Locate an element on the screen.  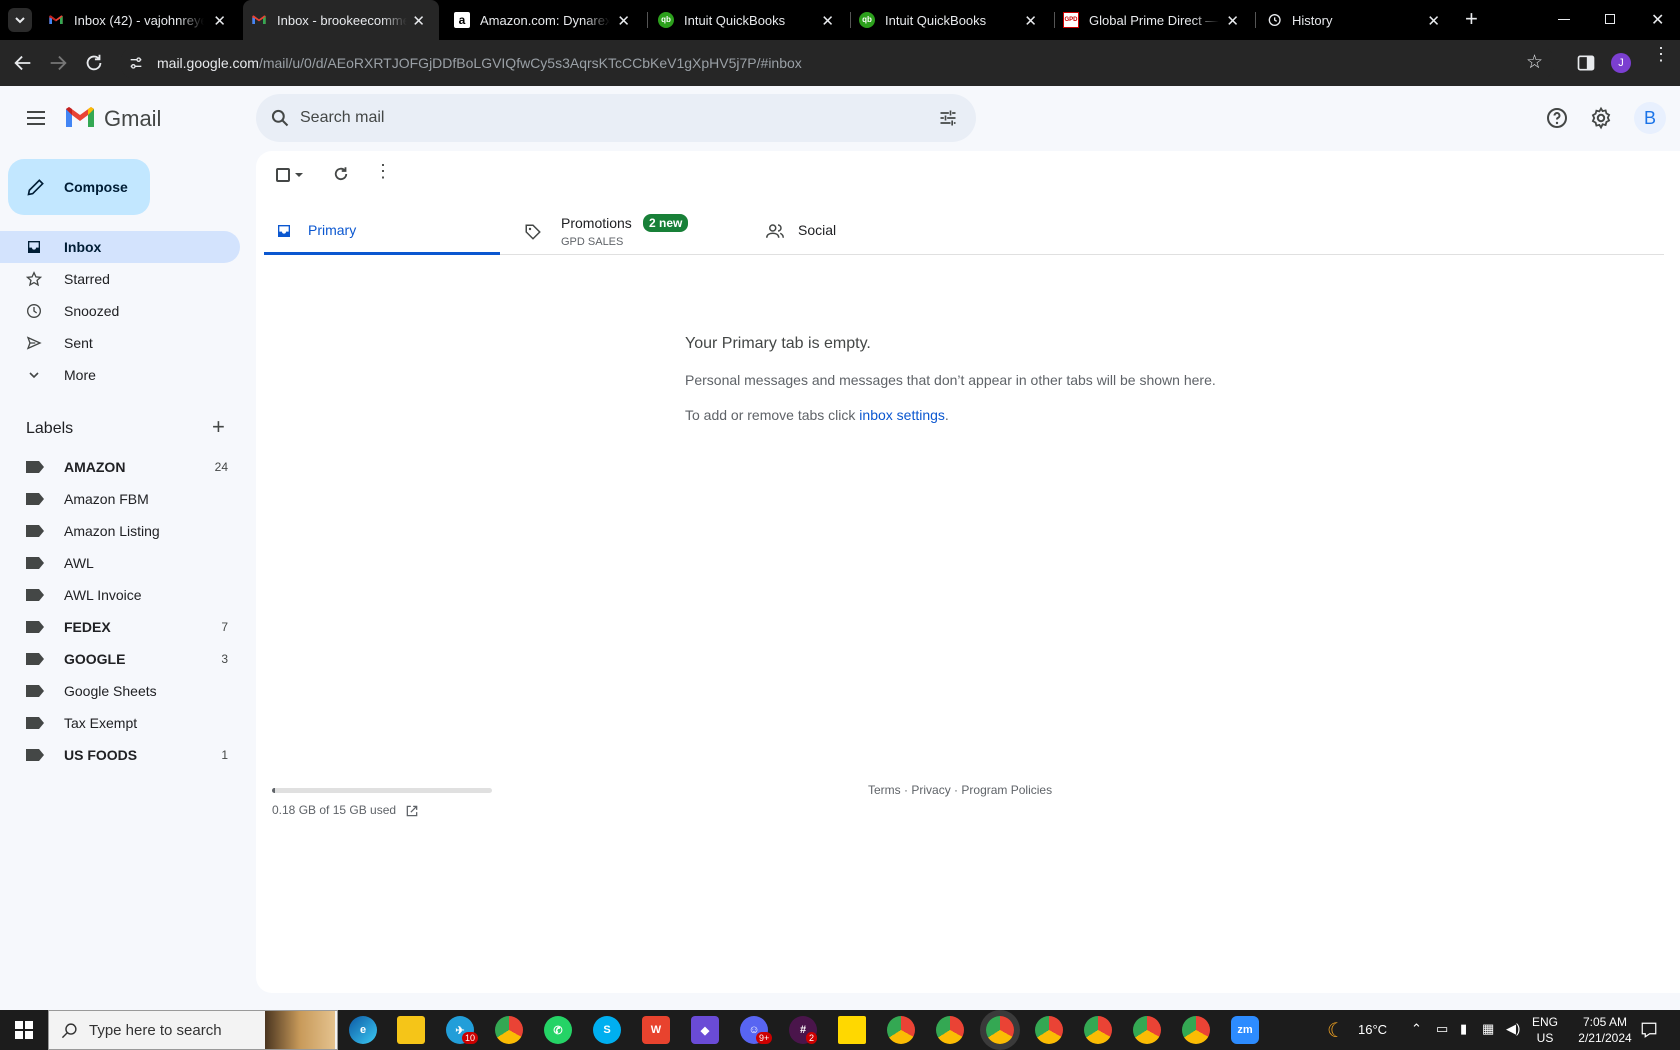
skype-icon: S is located at coordinates (607, 1030).